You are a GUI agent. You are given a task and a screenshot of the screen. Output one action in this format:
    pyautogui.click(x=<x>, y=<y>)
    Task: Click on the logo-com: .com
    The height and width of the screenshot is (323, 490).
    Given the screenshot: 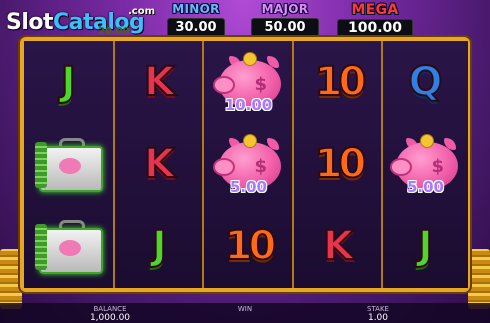 What is the action you would take?
    pyautogui.click(x=142, y=11)
    